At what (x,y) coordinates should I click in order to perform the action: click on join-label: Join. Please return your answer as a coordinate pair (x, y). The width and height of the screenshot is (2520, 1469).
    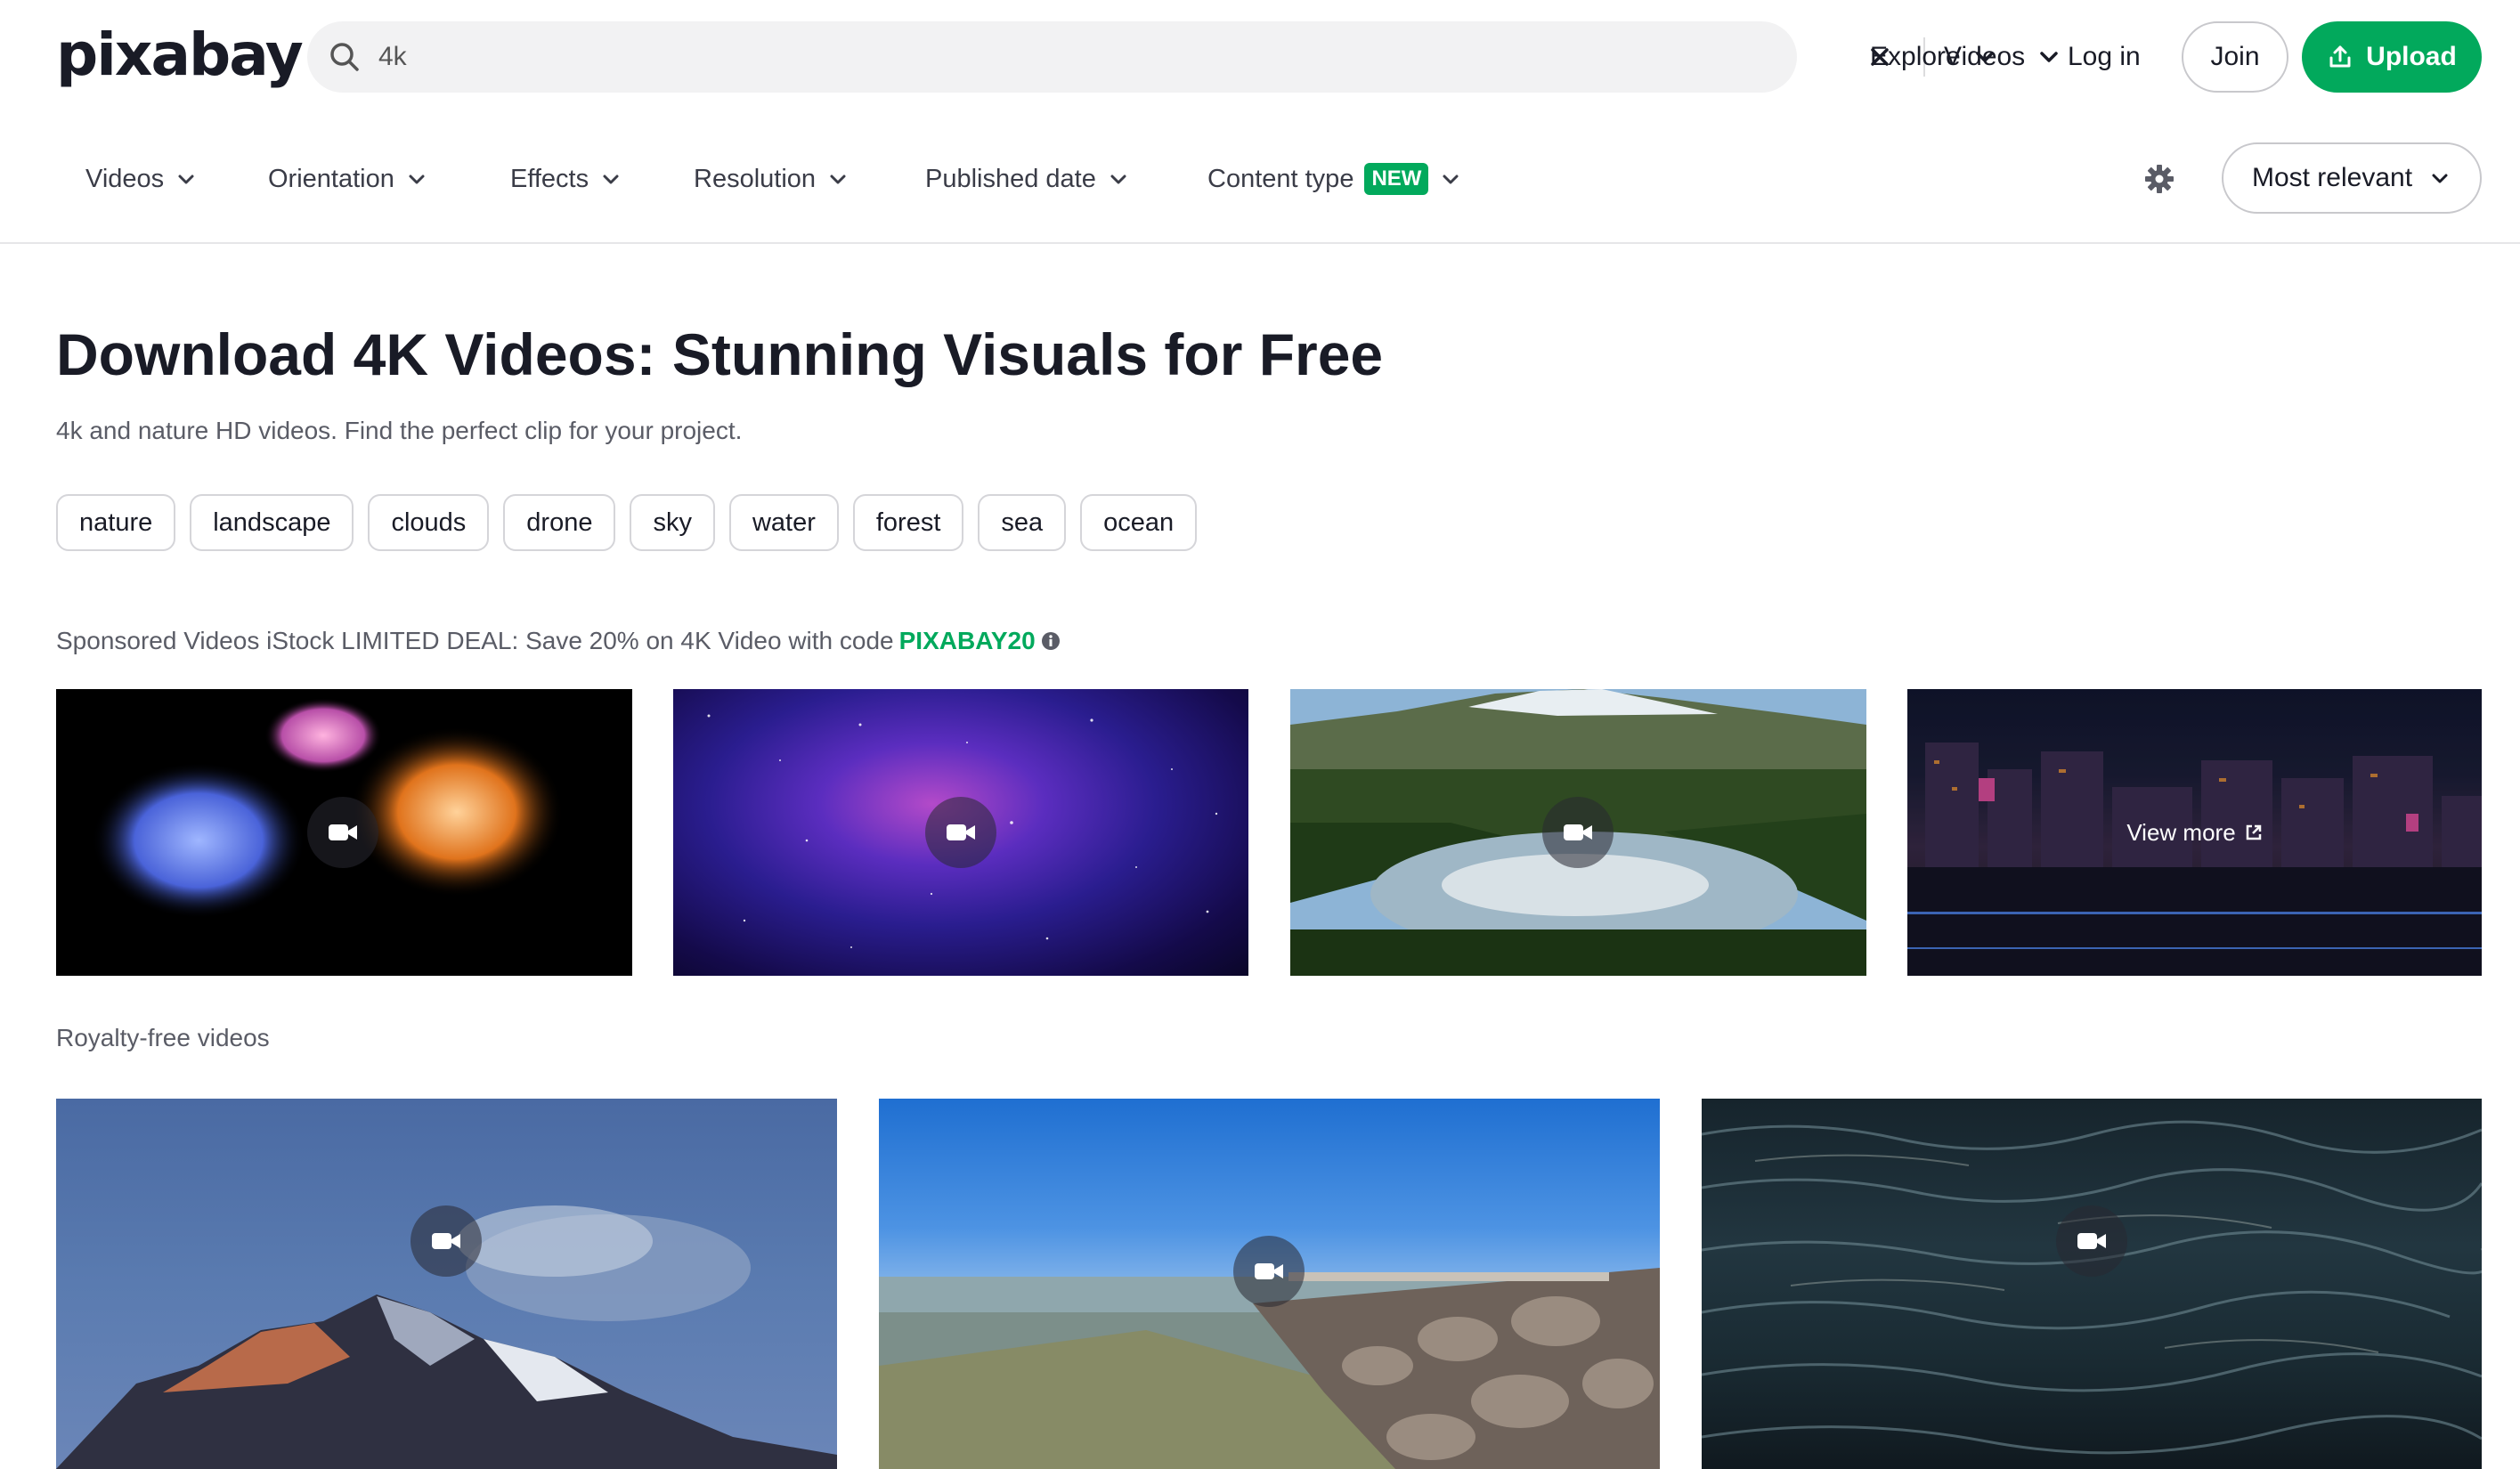
    Looking at the image, I should click on (2235, 56).